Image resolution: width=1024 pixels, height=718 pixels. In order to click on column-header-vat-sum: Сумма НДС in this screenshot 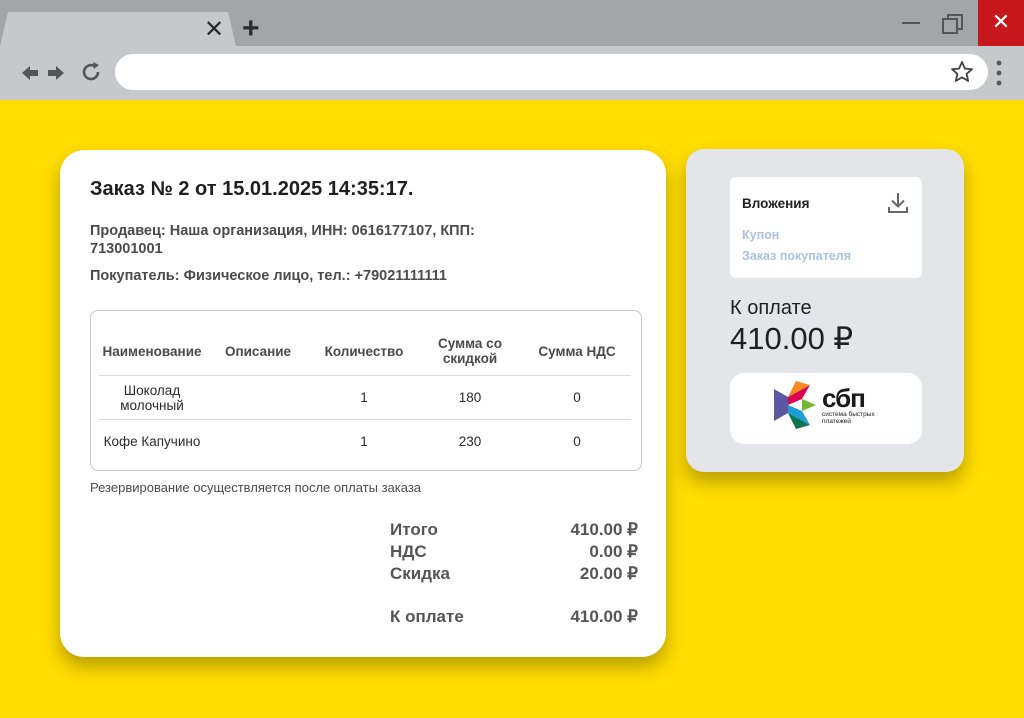, I will do `click(577, 351)`.